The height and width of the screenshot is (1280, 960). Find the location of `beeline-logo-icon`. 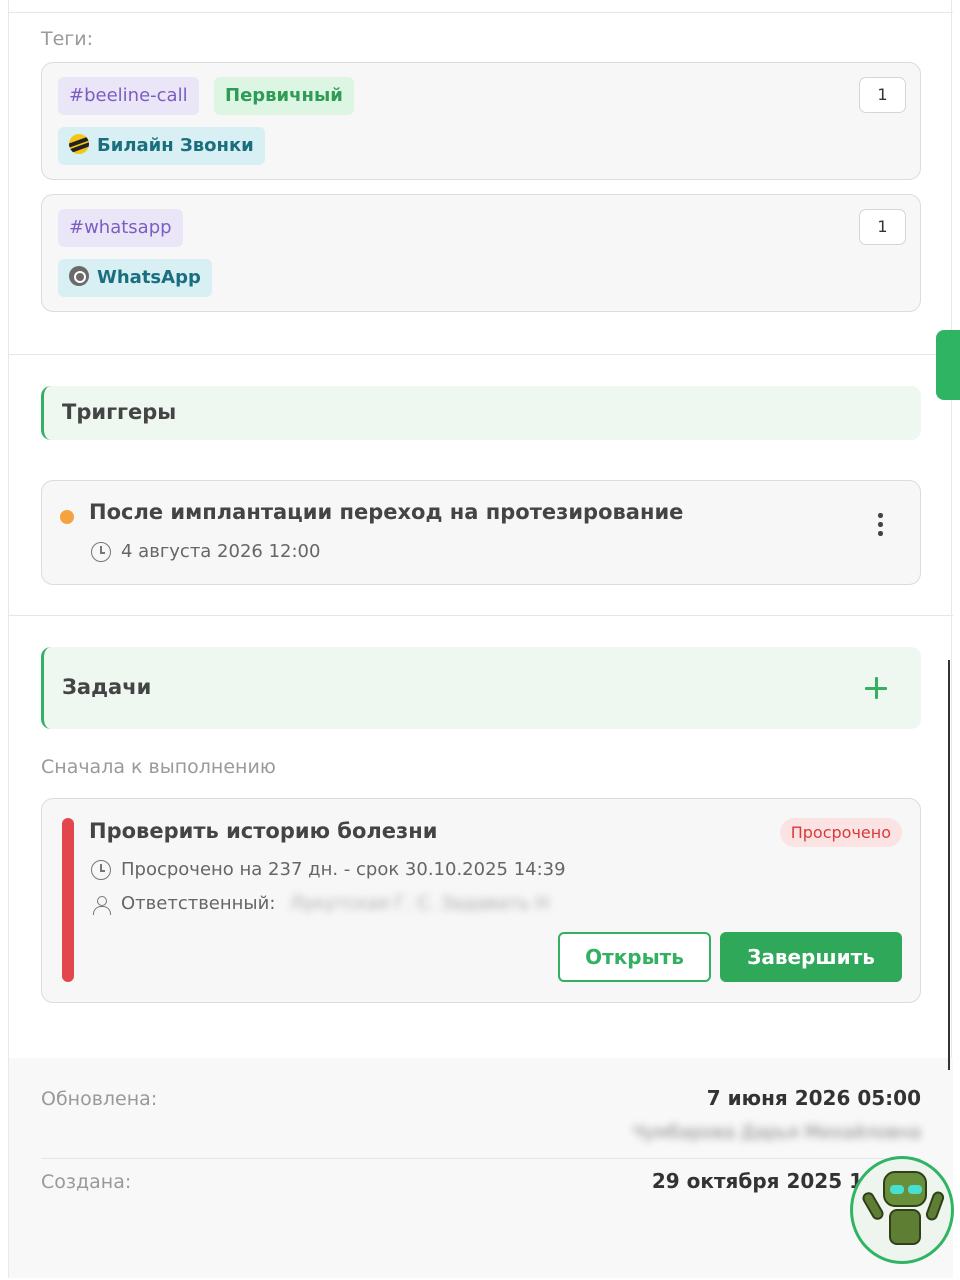

beeline-logo-icon is located at coordinates (79, 144).